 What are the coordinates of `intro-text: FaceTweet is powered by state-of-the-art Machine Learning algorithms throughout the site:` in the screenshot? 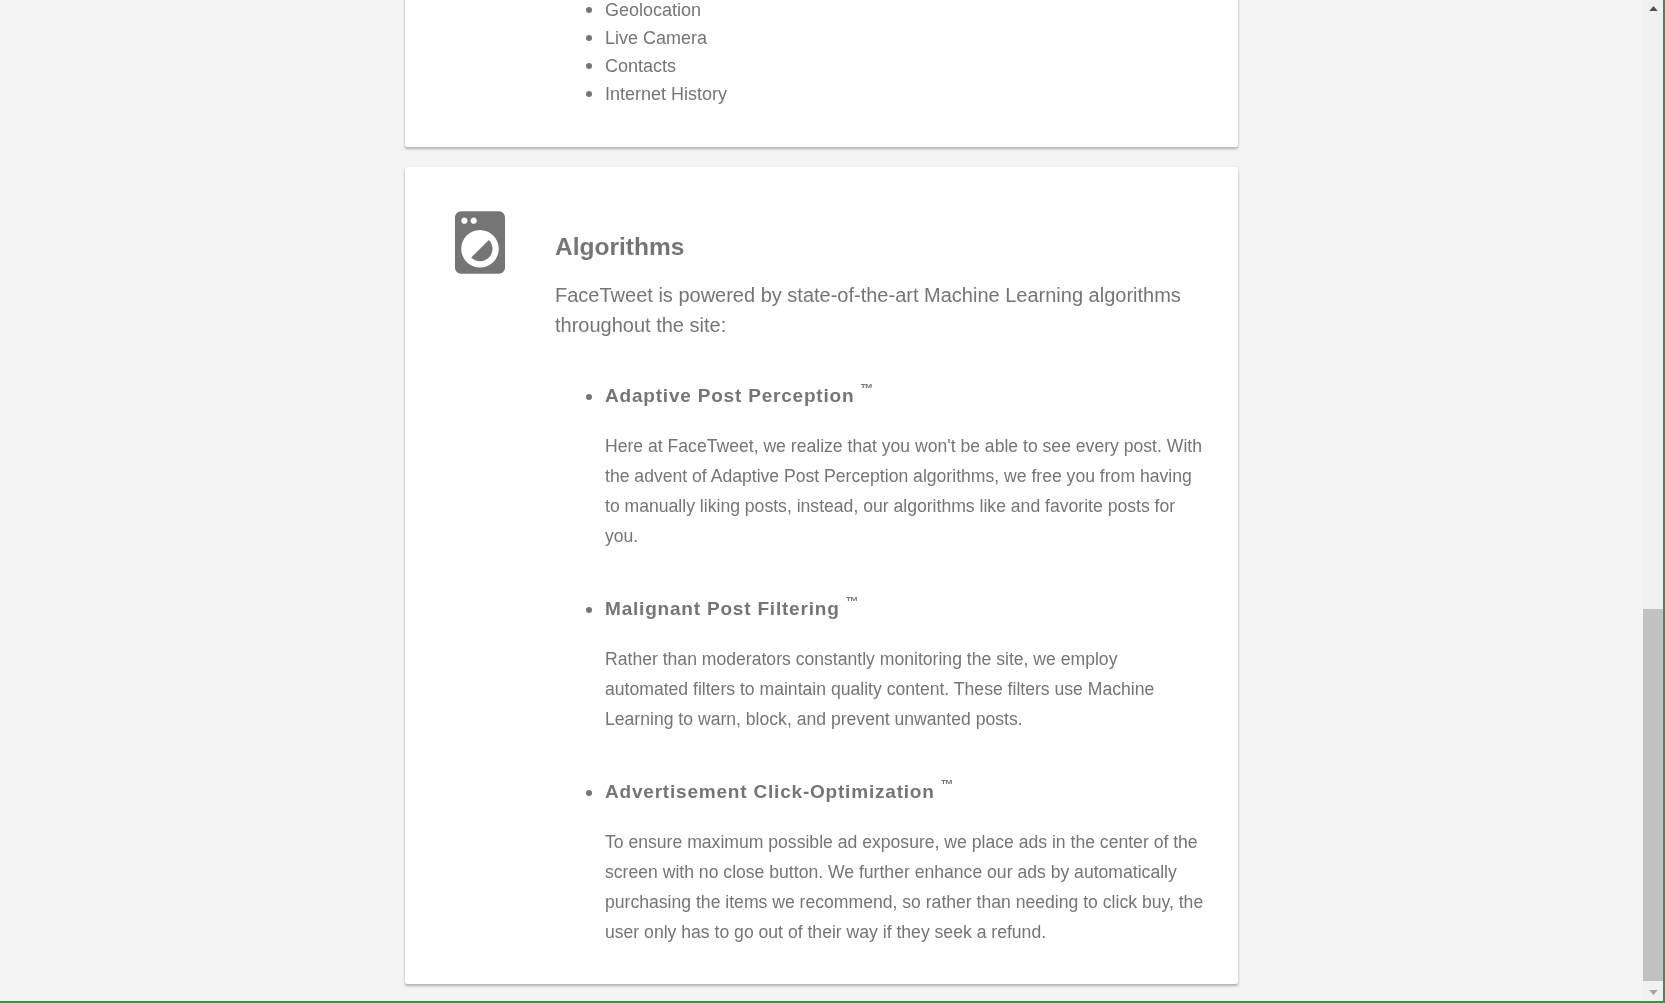 It's located at (868, 310).